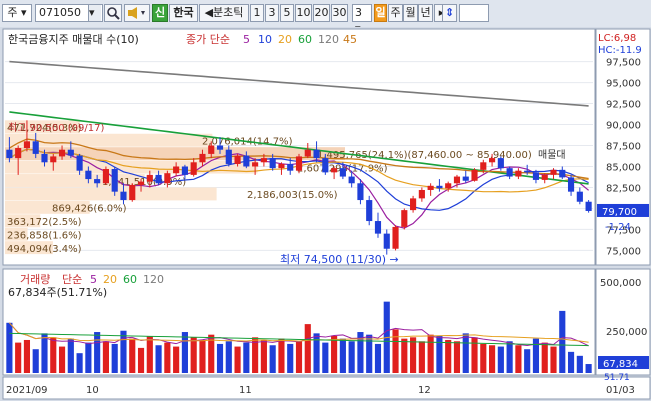  Describe the element at coordinates (380, 13) in the screenshot. I see `period-day-button: 일` at that location.